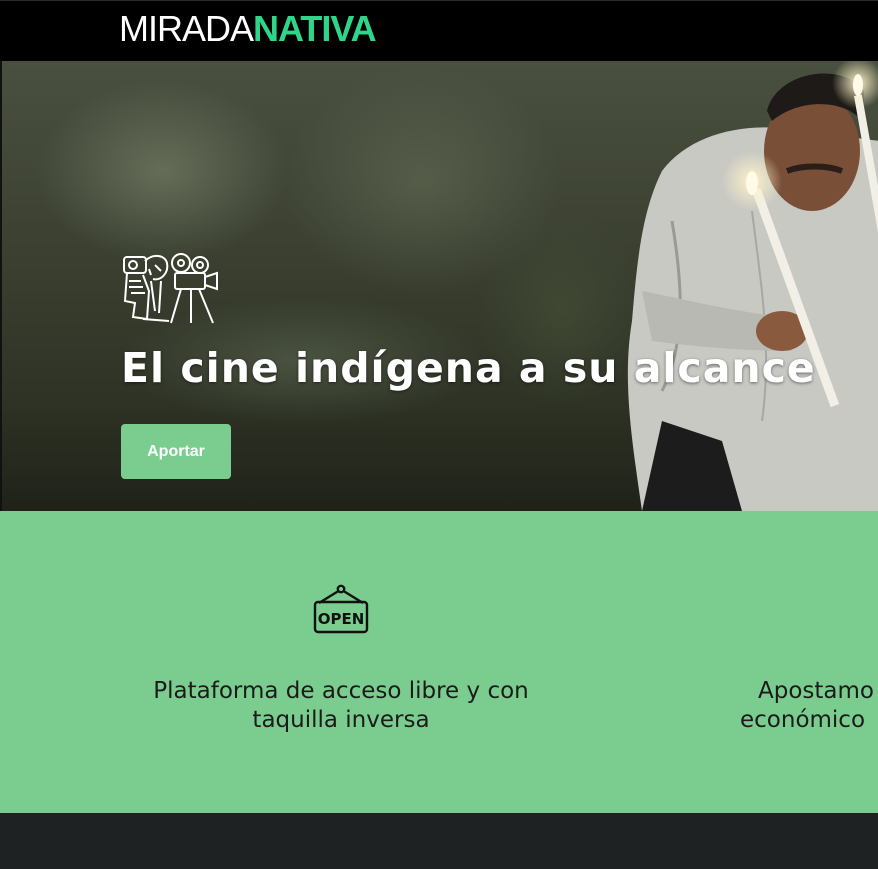  What do you see at coordinates (809, 662) in the screenshot?
I see `feature-support: Apostamo económico` at bounding box center [809, 662].